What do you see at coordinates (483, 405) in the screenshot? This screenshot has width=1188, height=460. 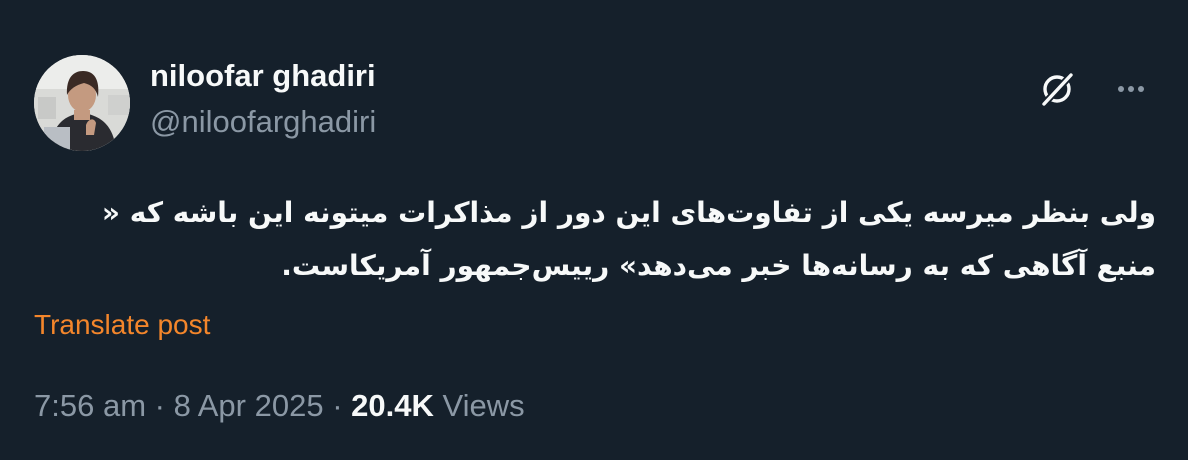 I see `views-label: Views` at bounding box center [483, 405].